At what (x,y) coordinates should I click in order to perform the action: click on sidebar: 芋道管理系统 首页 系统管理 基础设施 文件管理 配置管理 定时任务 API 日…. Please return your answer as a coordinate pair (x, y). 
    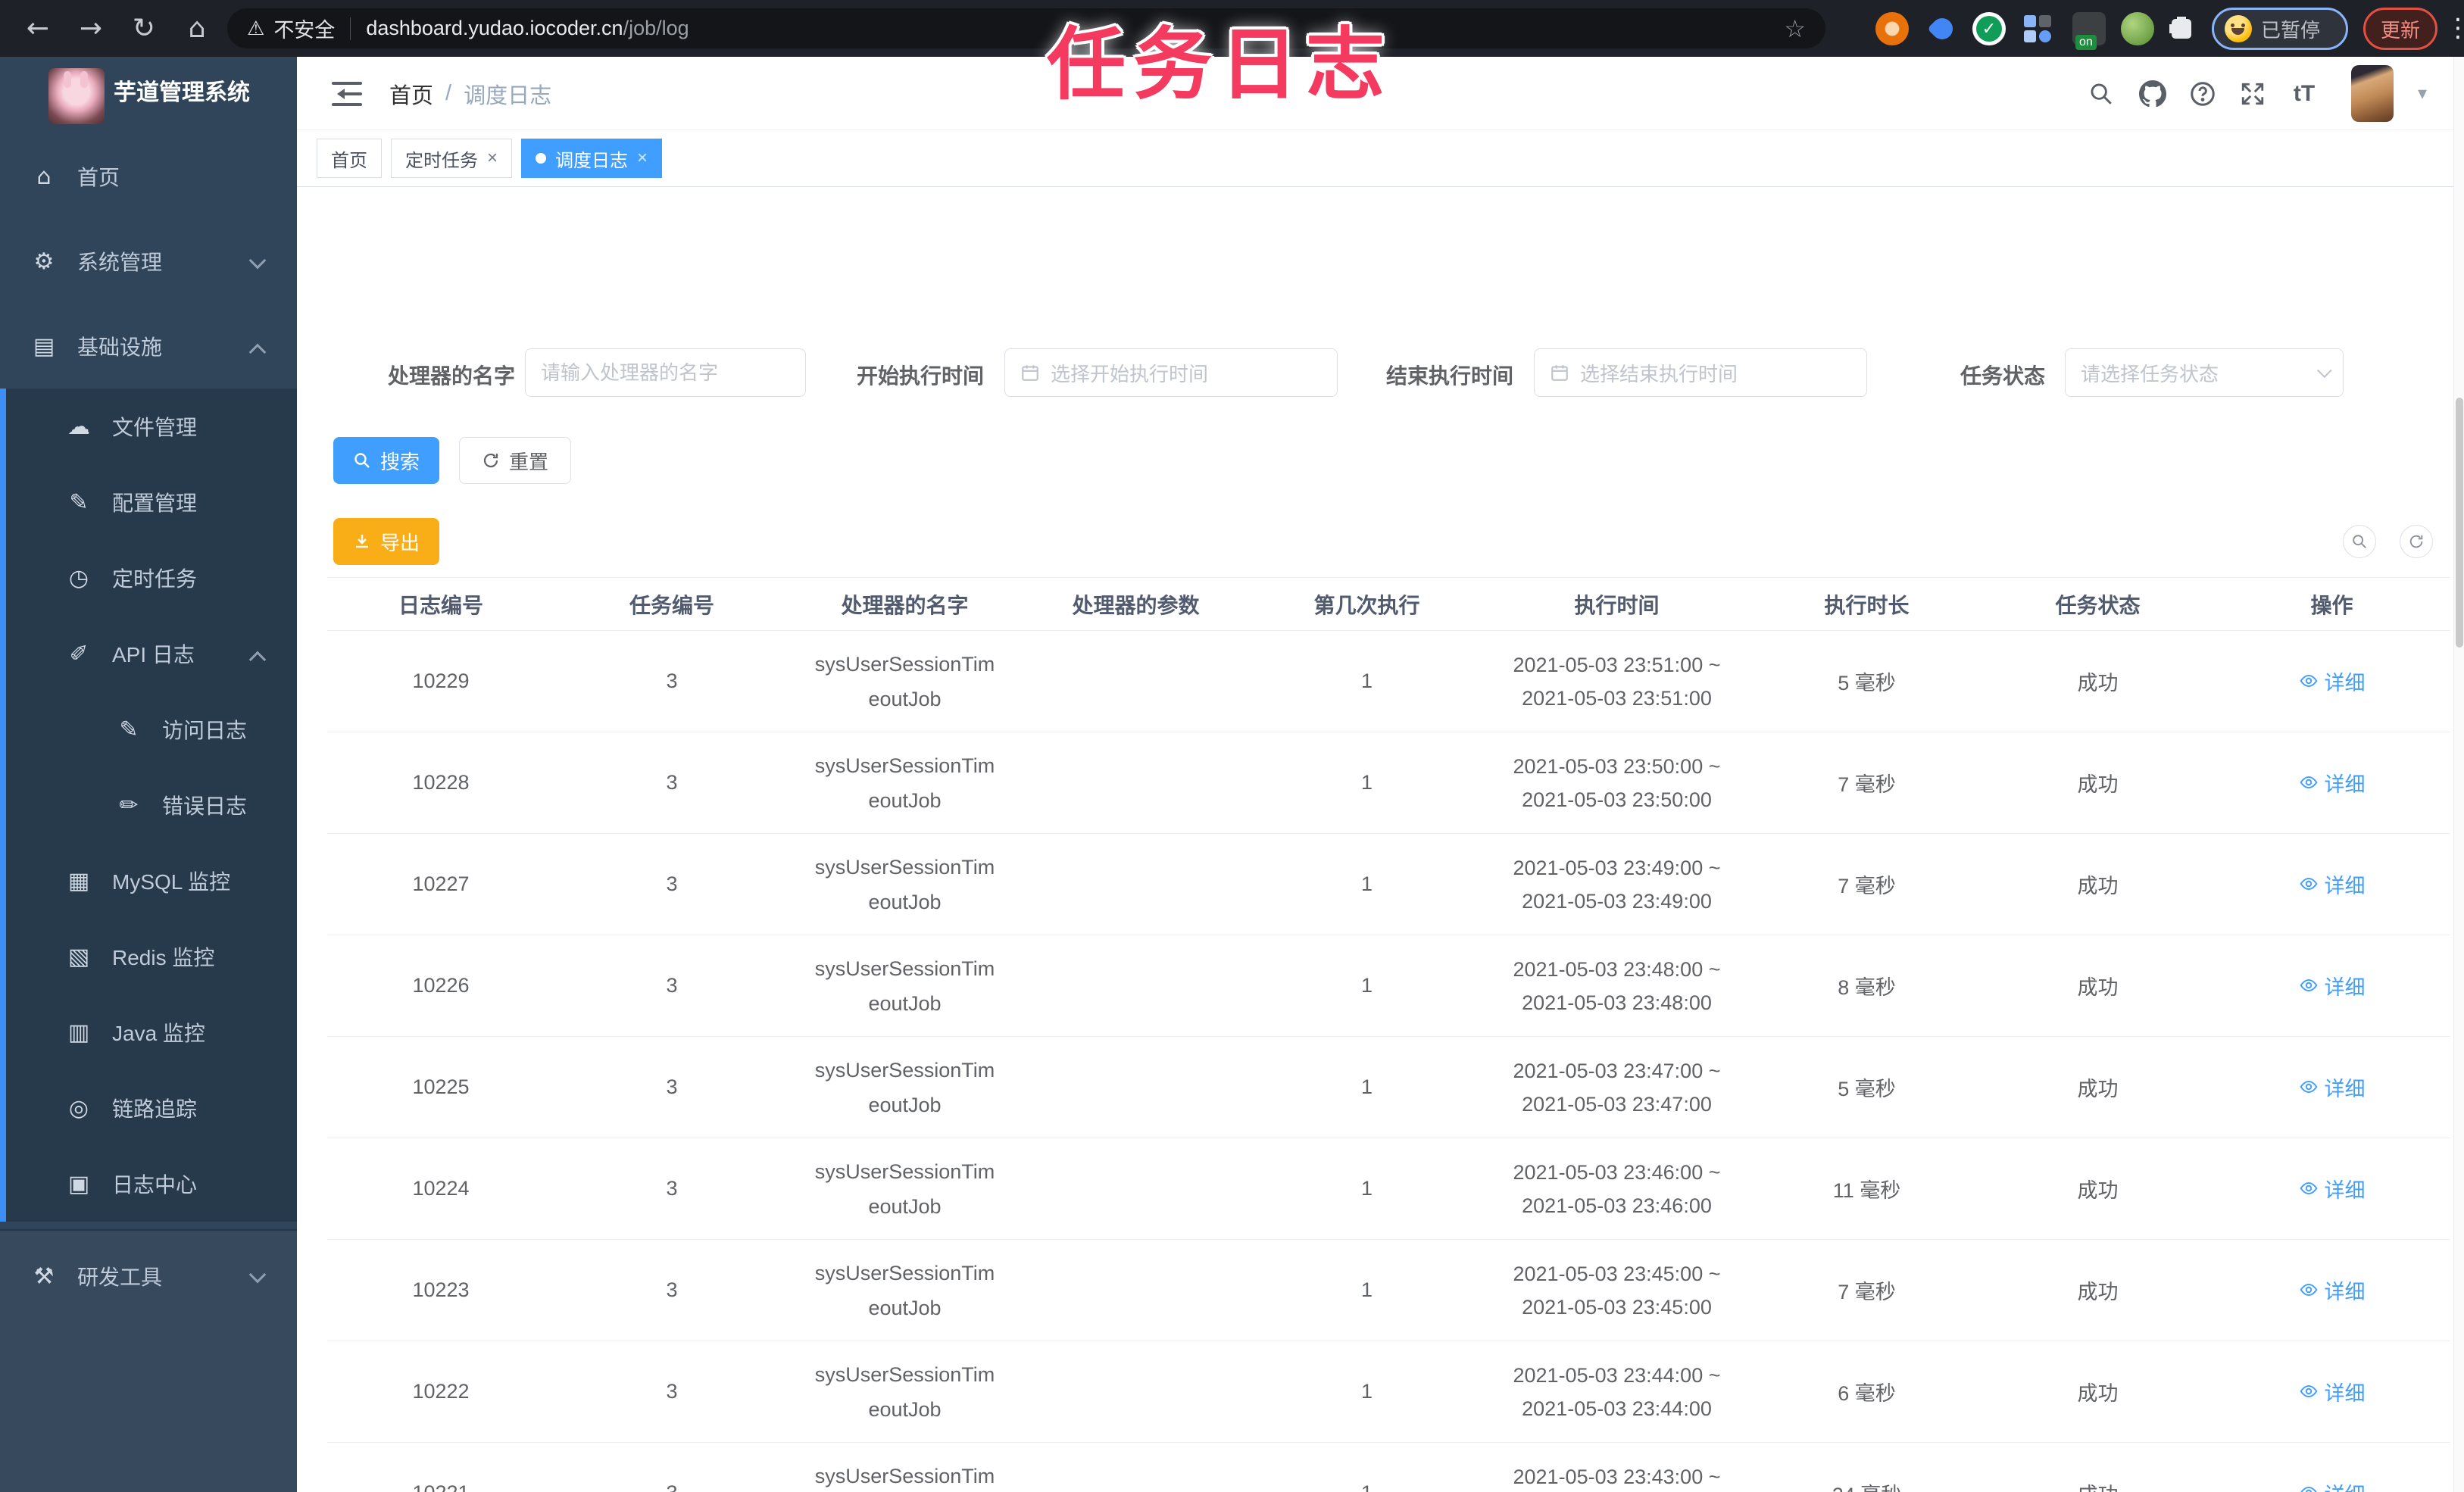
    Looking at the image, I should click on (148, 775).